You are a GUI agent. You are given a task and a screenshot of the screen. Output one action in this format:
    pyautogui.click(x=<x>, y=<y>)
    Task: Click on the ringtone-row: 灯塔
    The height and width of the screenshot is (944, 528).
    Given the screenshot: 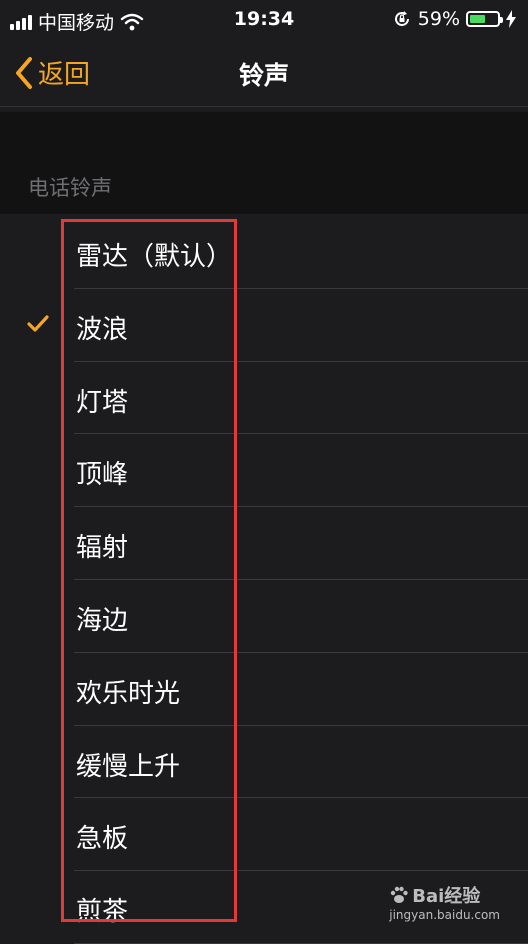 What is the action you would take?
    pyautogui.click(x=264, y=398)
    